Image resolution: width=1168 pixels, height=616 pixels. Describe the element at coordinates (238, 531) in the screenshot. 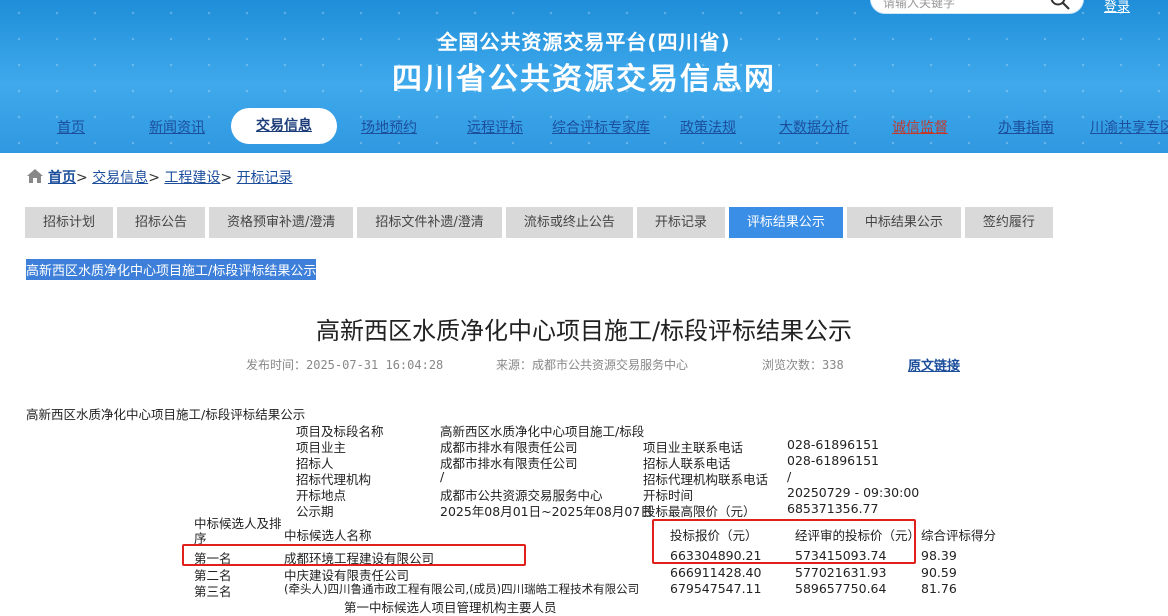

I see `col-header-rank: 中标候选人及排序` at that location.